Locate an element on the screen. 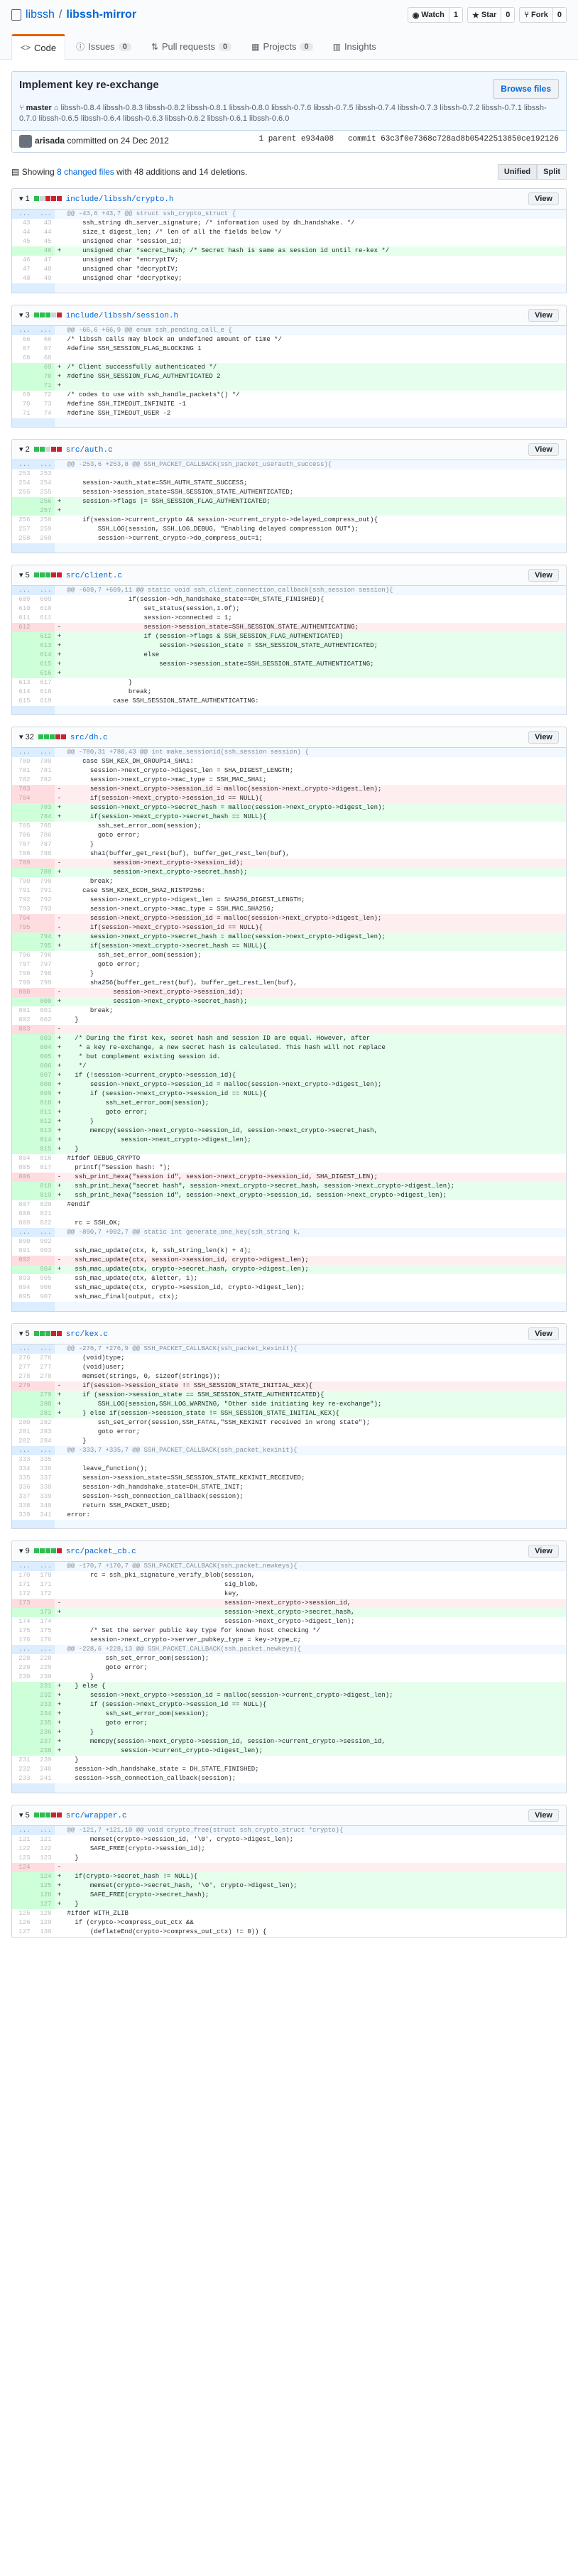 This screenshot has height=2576, width=578. new-line-number: 815 is located at coordinates (44, 1149).